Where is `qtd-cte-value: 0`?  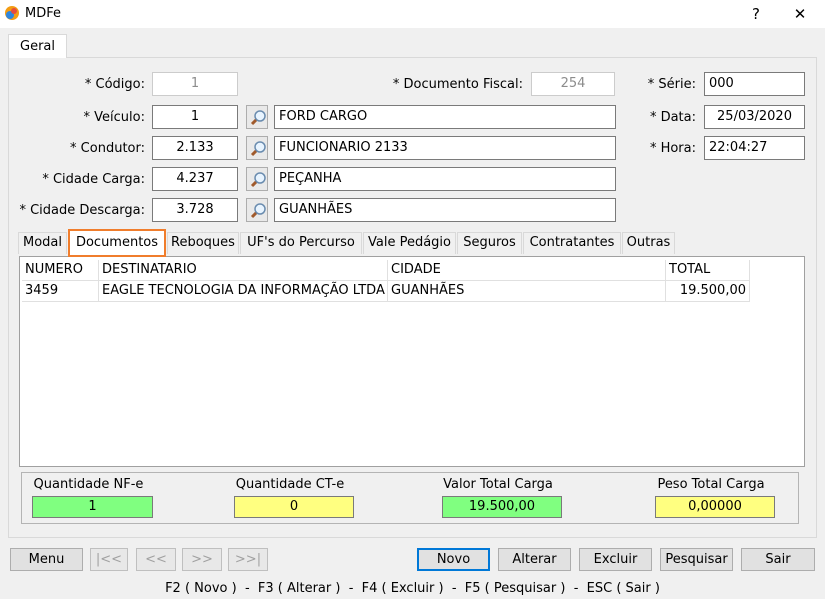 qtd-cte-value: 0 is located at coordinates (294, 507).